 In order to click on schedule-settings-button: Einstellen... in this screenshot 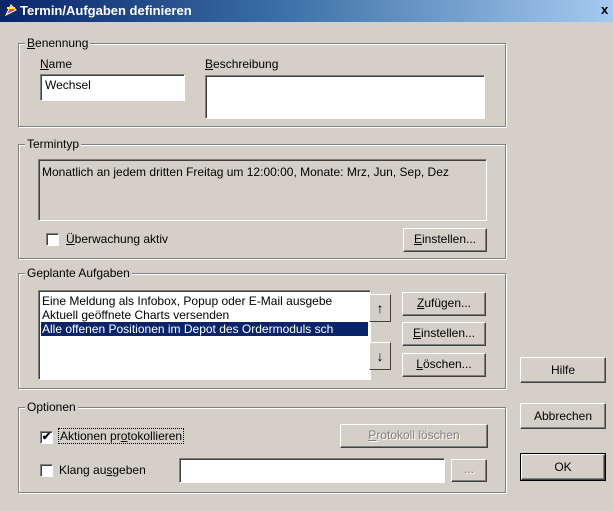, I will do `click(445, 240)`.